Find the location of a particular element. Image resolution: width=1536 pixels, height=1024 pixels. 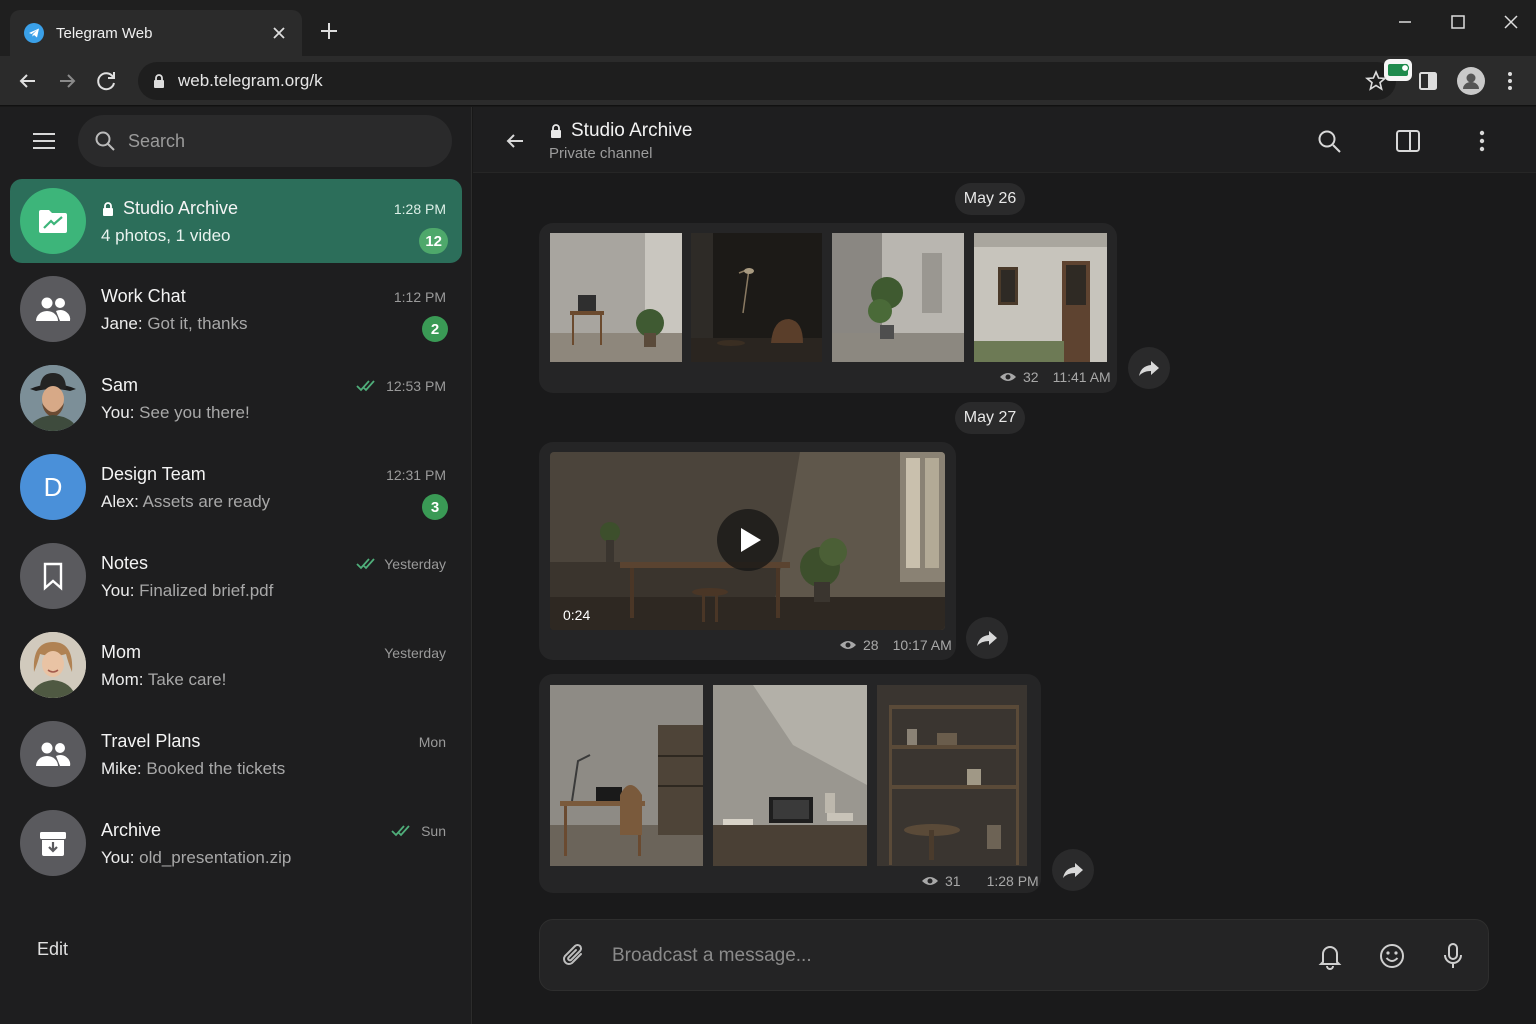

paperclip-icon is located at coordinates (574, 956).